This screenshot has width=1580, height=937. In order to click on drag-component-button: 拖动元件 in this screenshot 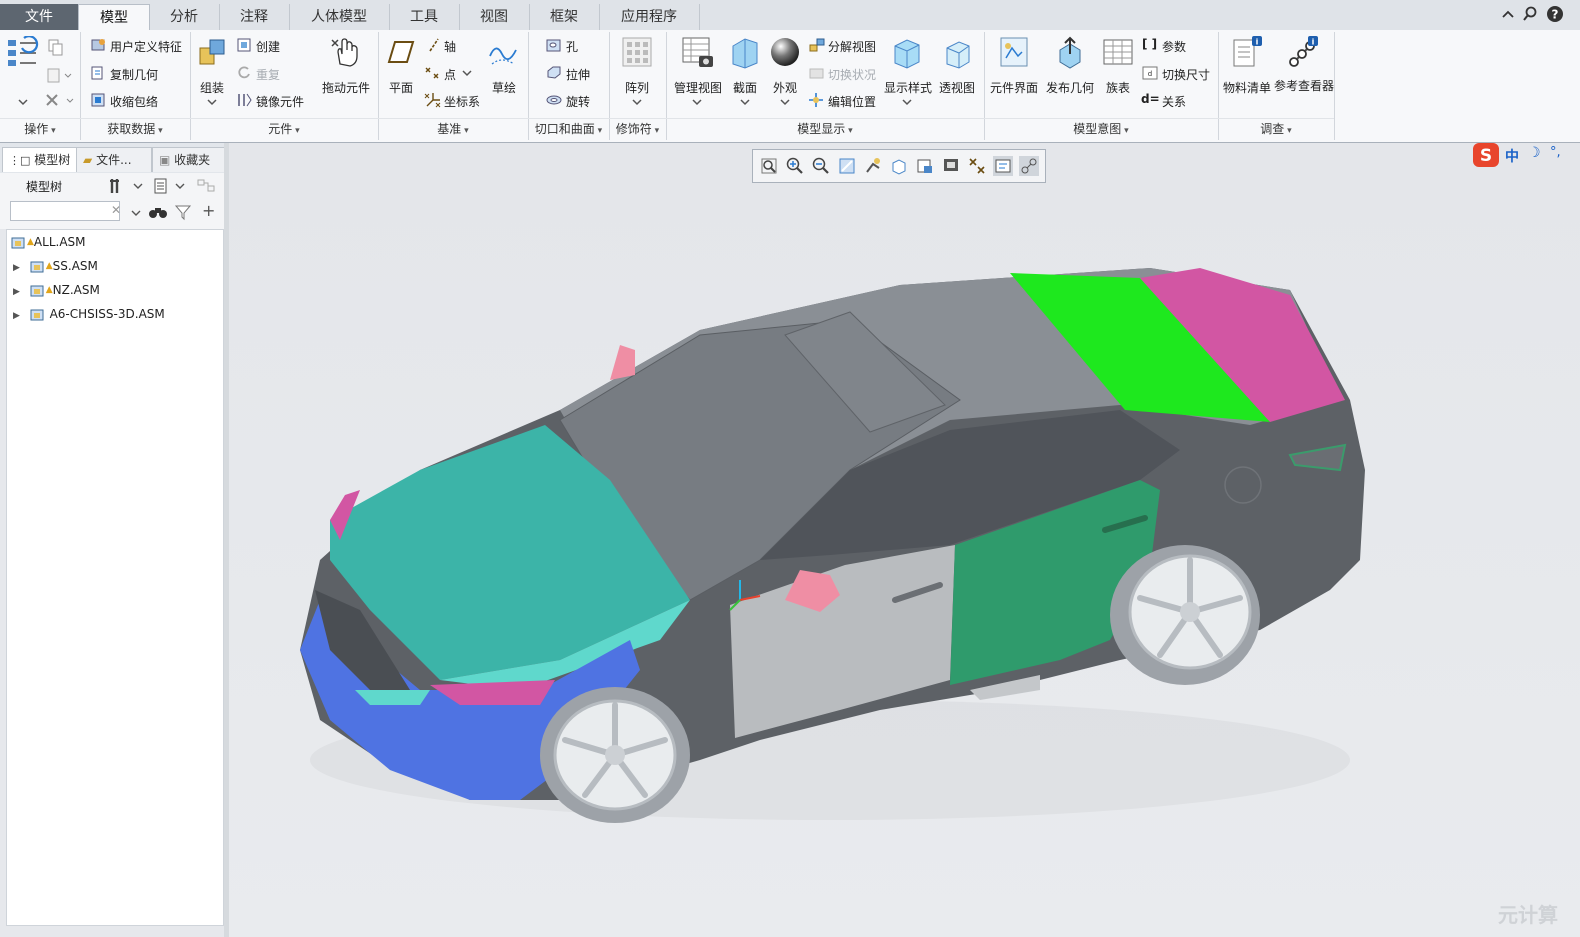, I will do `click(346, 87)`.